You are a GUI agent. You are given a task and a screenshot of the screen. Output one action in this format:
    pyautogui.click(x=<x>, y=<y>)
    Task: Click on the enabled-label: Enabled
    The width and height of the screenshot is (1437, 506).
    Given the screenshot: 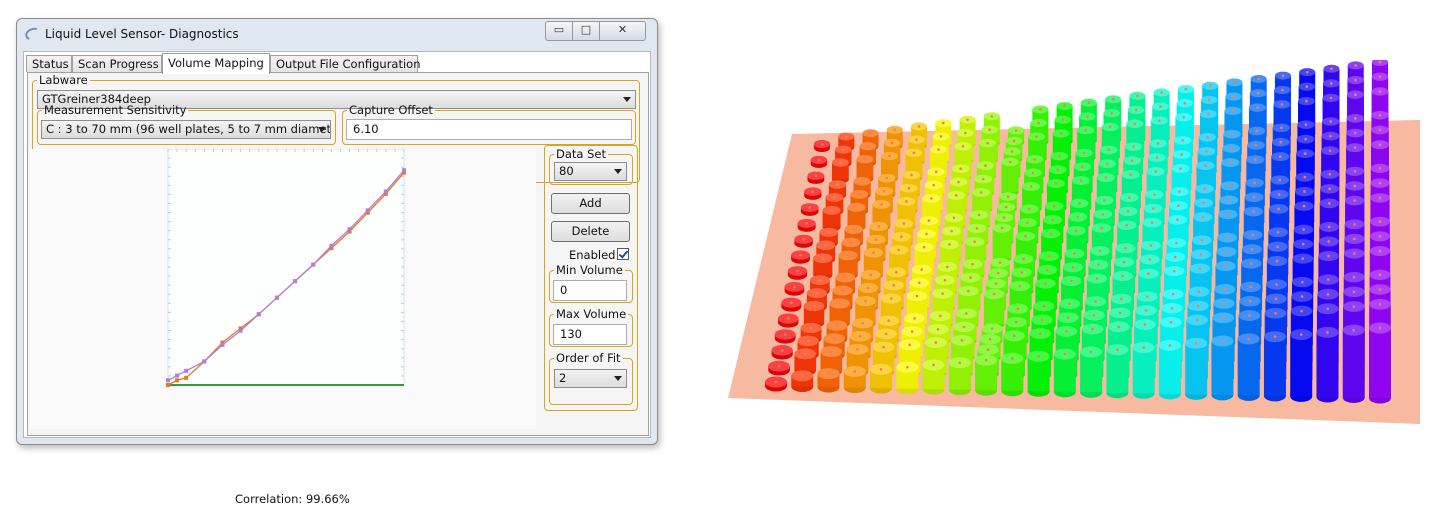 What is the action you would take?
    pyautogui.click(x=592, y=255)
    